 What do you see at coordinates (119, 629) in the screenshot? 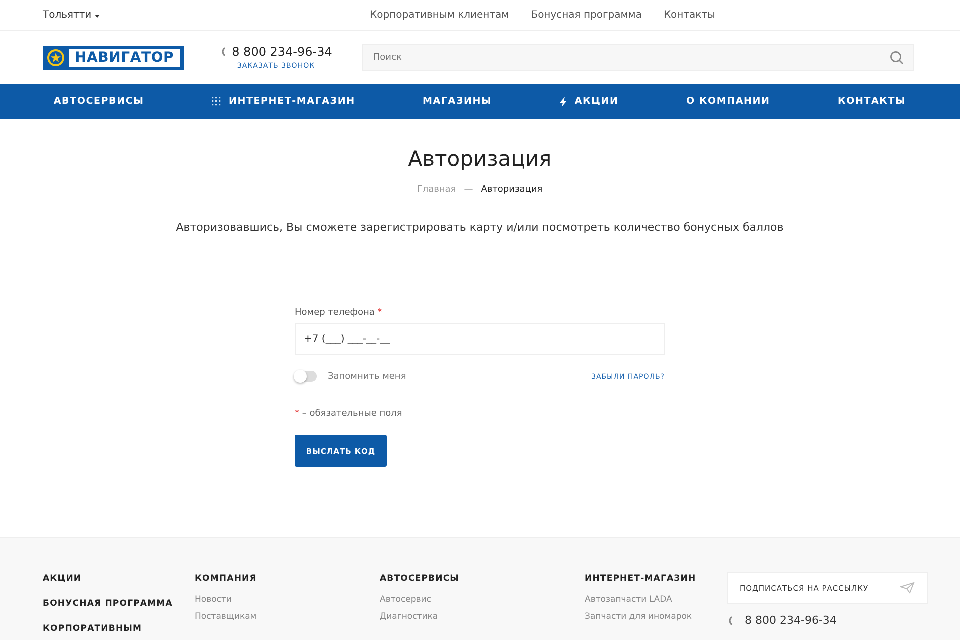
I see `footer-heading-link: КОРПОРАТИВНЫМ` at bounding box center [119, 629].